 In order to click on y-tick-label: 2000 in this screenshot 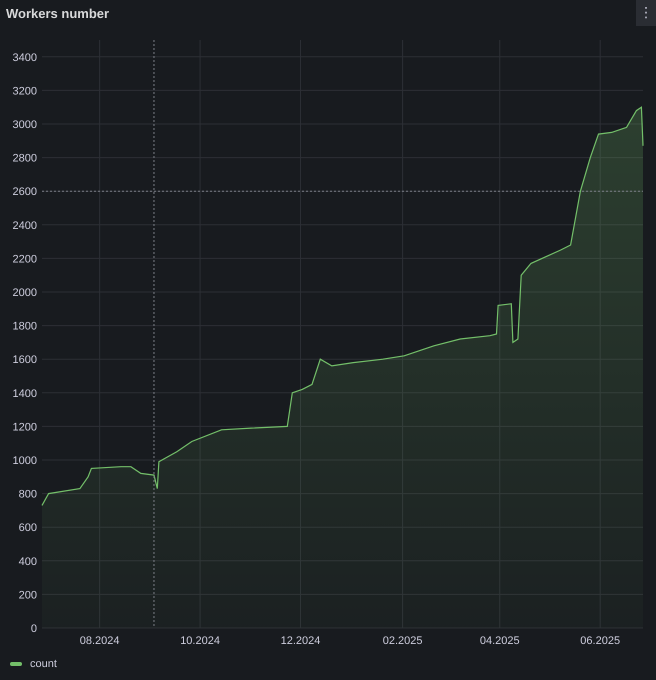, I will do `click(24, 293)`.